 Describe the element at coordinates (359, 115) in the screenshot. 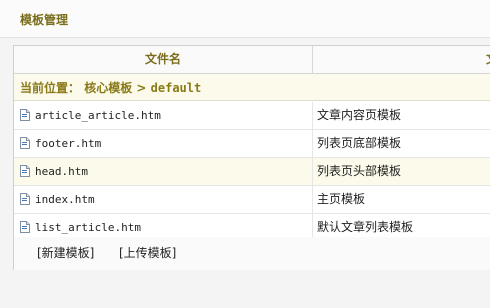

I see `file-description: 文章内容页模板` at that location.